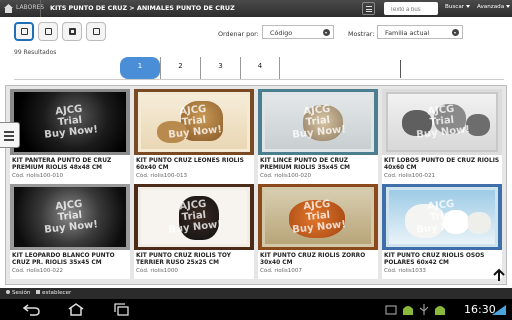 Image resolution: width=512 pixels, height=320 pixels. Describe the element at coordinates (411, 8) in the screenshot. I see `search-input` at that location.